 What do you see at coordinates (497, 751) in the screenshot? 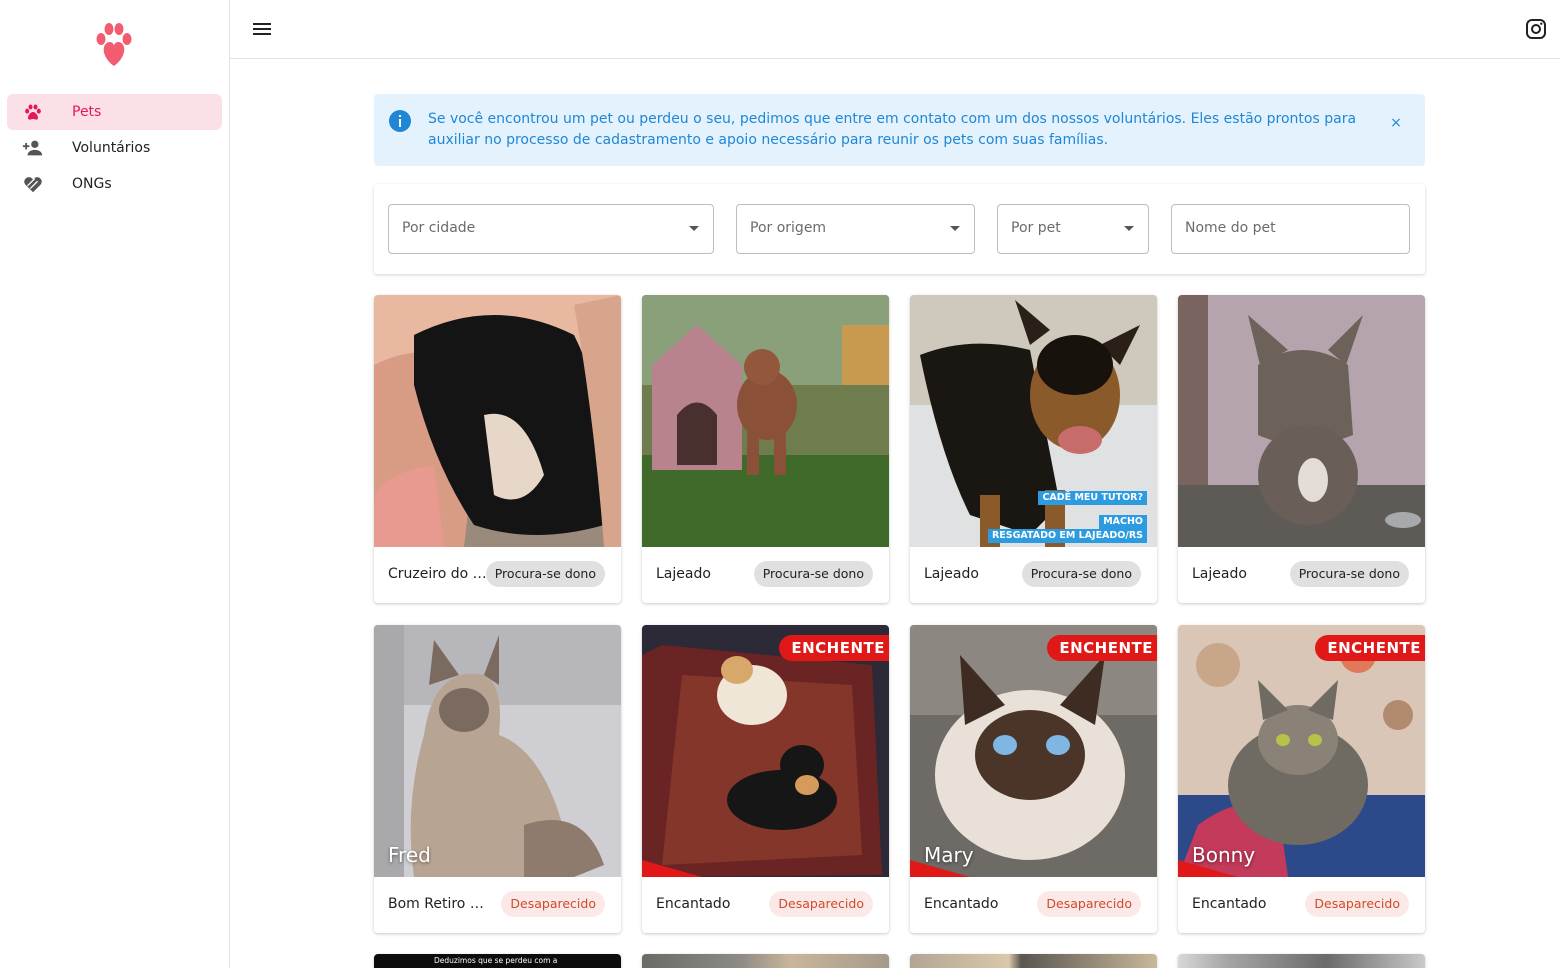
I see `pet-photo: Fred` at bounding box center [497, 751].